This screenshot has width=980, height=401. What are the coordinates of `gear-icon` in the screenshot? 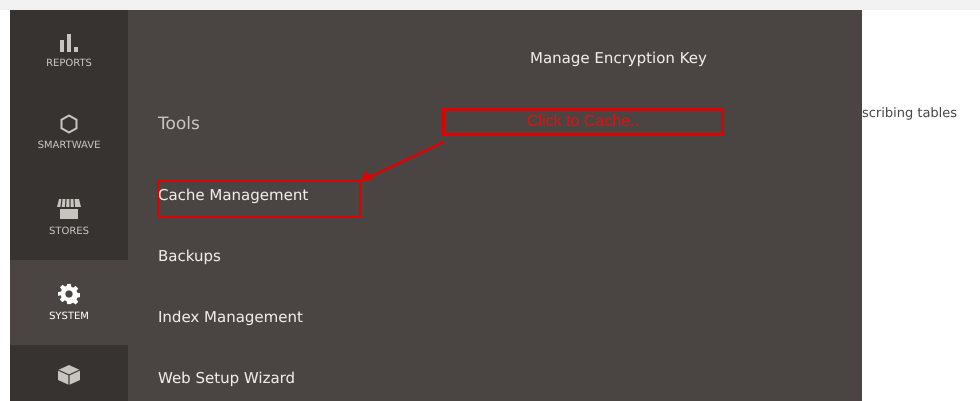 It's located at (69, 294).